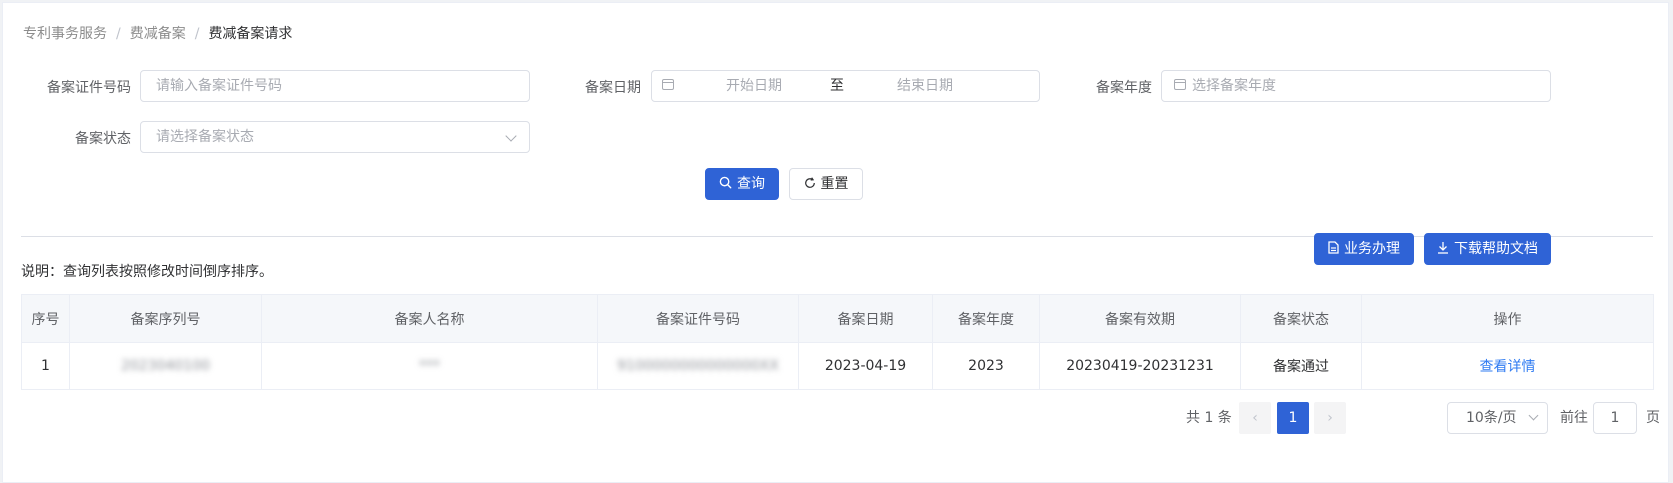  I want to click on sort-note: 说明：查询列表按照修改时间倒序排序。, so click(147, 272).